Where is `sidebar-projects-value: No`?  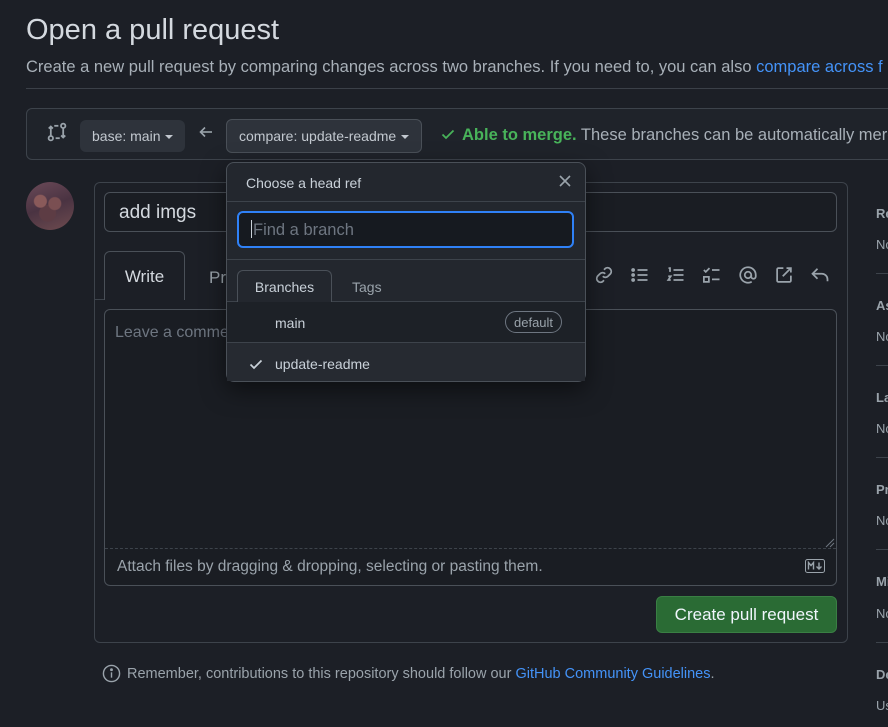
sidebar-projects-value: No is located at coordinates (882, 520).